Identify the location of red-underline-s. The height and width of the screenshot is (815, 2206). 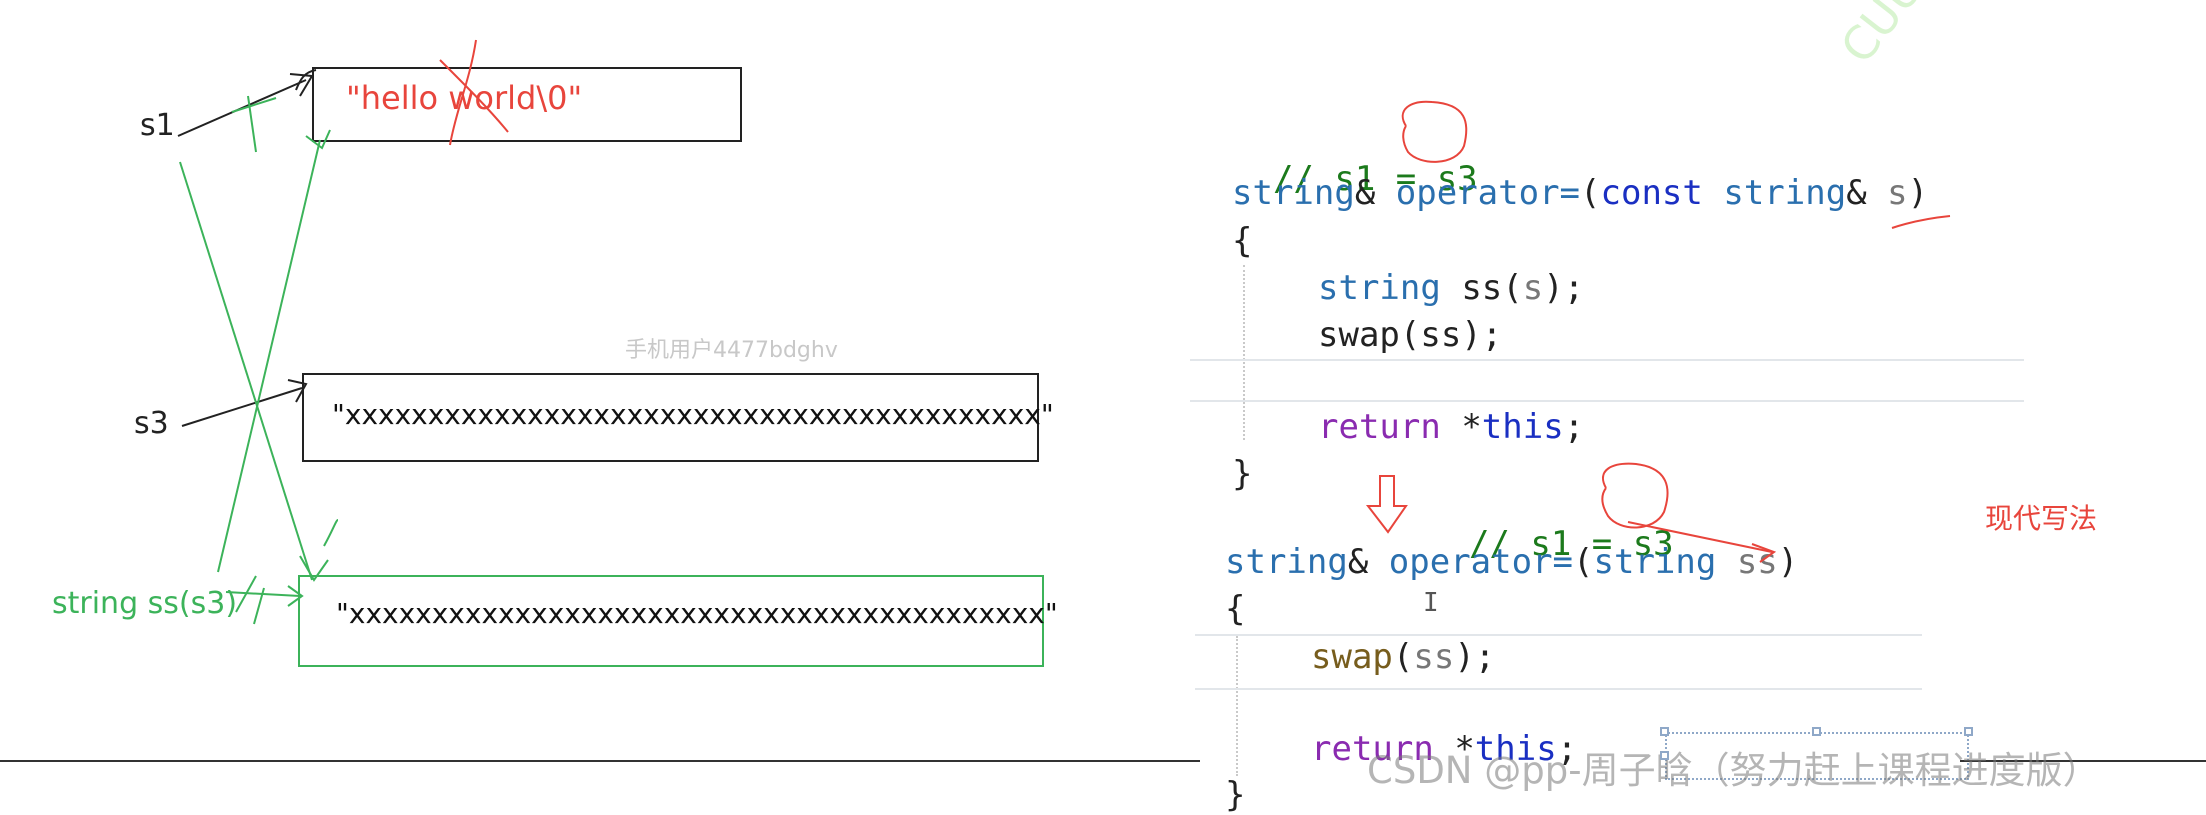
(1921, 222).